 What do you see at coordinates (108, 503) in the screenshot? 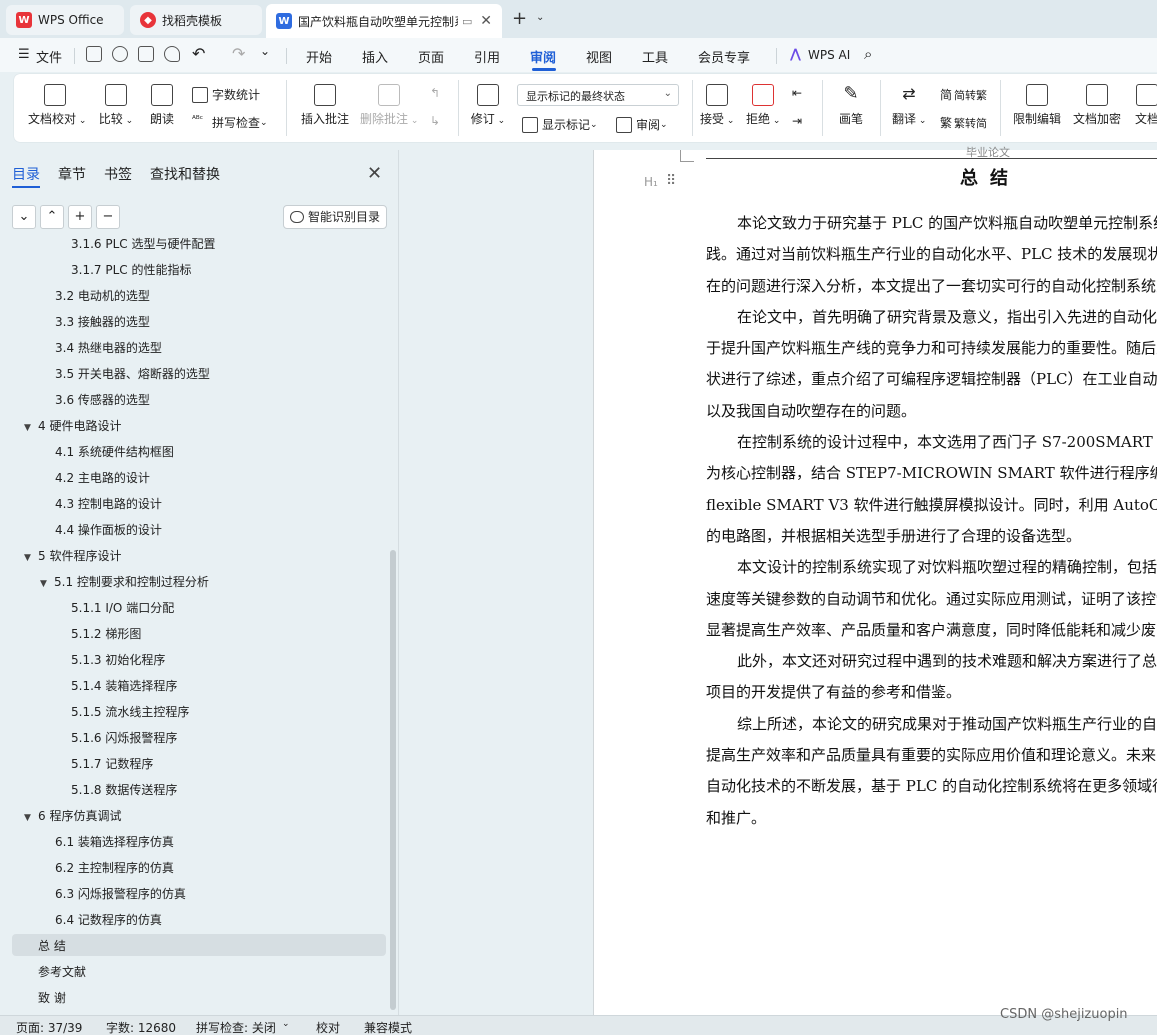
I see `toc-item: 4.3 控制电路的设计` at bounding box center [108, 503].